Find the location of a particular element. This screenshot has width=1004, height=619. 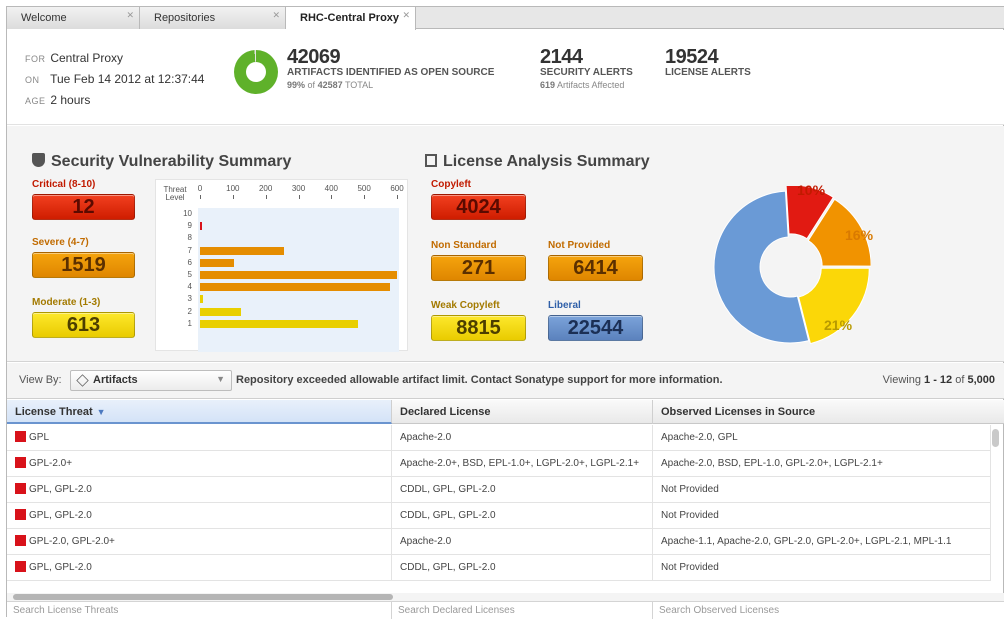

cell-text: GPL-2.0, GPL-2.0+ is located at coordinates (72, 541).